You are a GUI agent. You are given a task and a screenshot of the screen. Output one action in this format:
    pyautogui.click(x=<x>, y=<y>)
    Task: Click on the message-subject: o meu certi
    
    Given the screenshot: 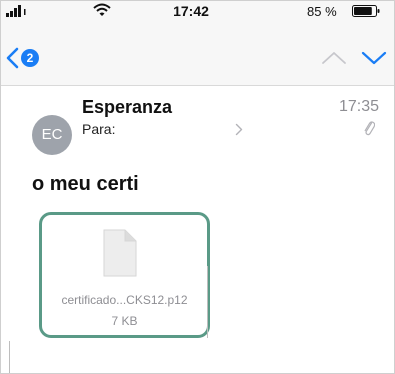 What is the action you would take?
    pyautogui.click(x=85, y=184)
    